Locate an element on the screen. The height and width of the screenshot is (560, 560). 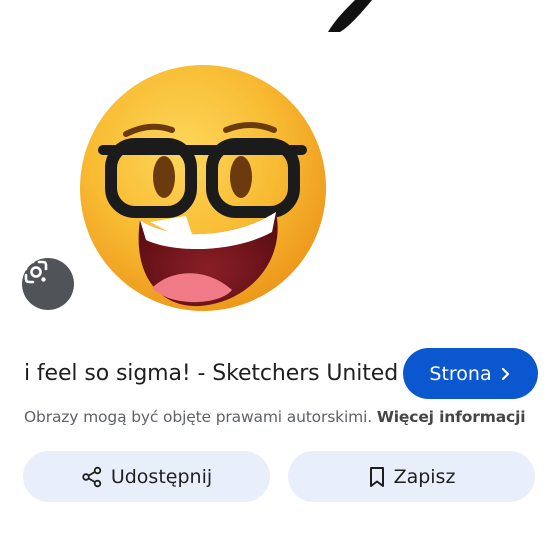
save-button: Zapisz is located at coordinates (411, 476).